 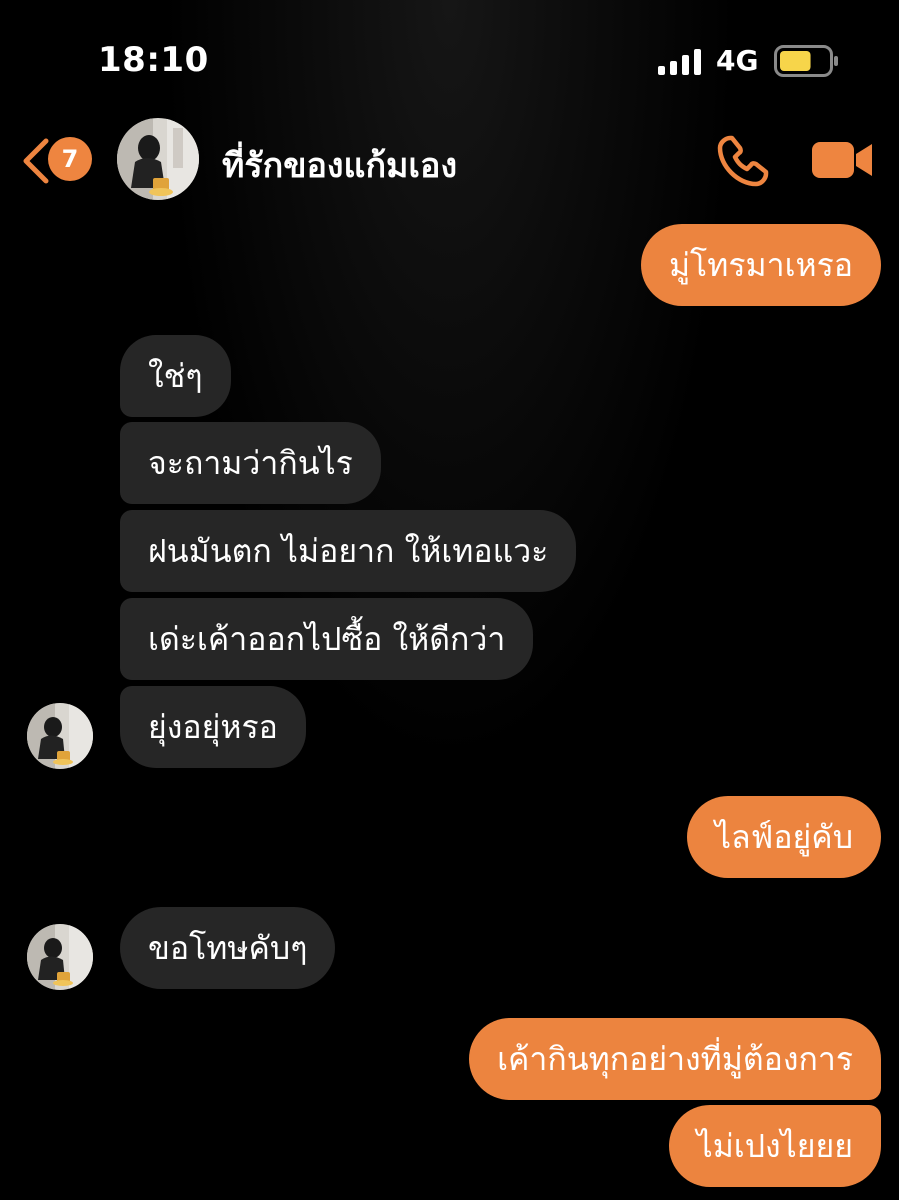 I want to click on outgoing-message: เค้ากินทุกอย่างที่มู่ต้องการ, so click(x=675, y=1059).